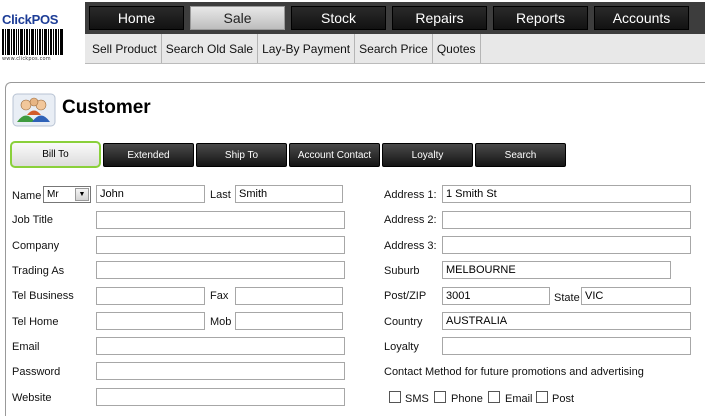 This screenshot has height=416, width=705. I want to click on tab-account-contact: Account Contact, so click(334, 155).